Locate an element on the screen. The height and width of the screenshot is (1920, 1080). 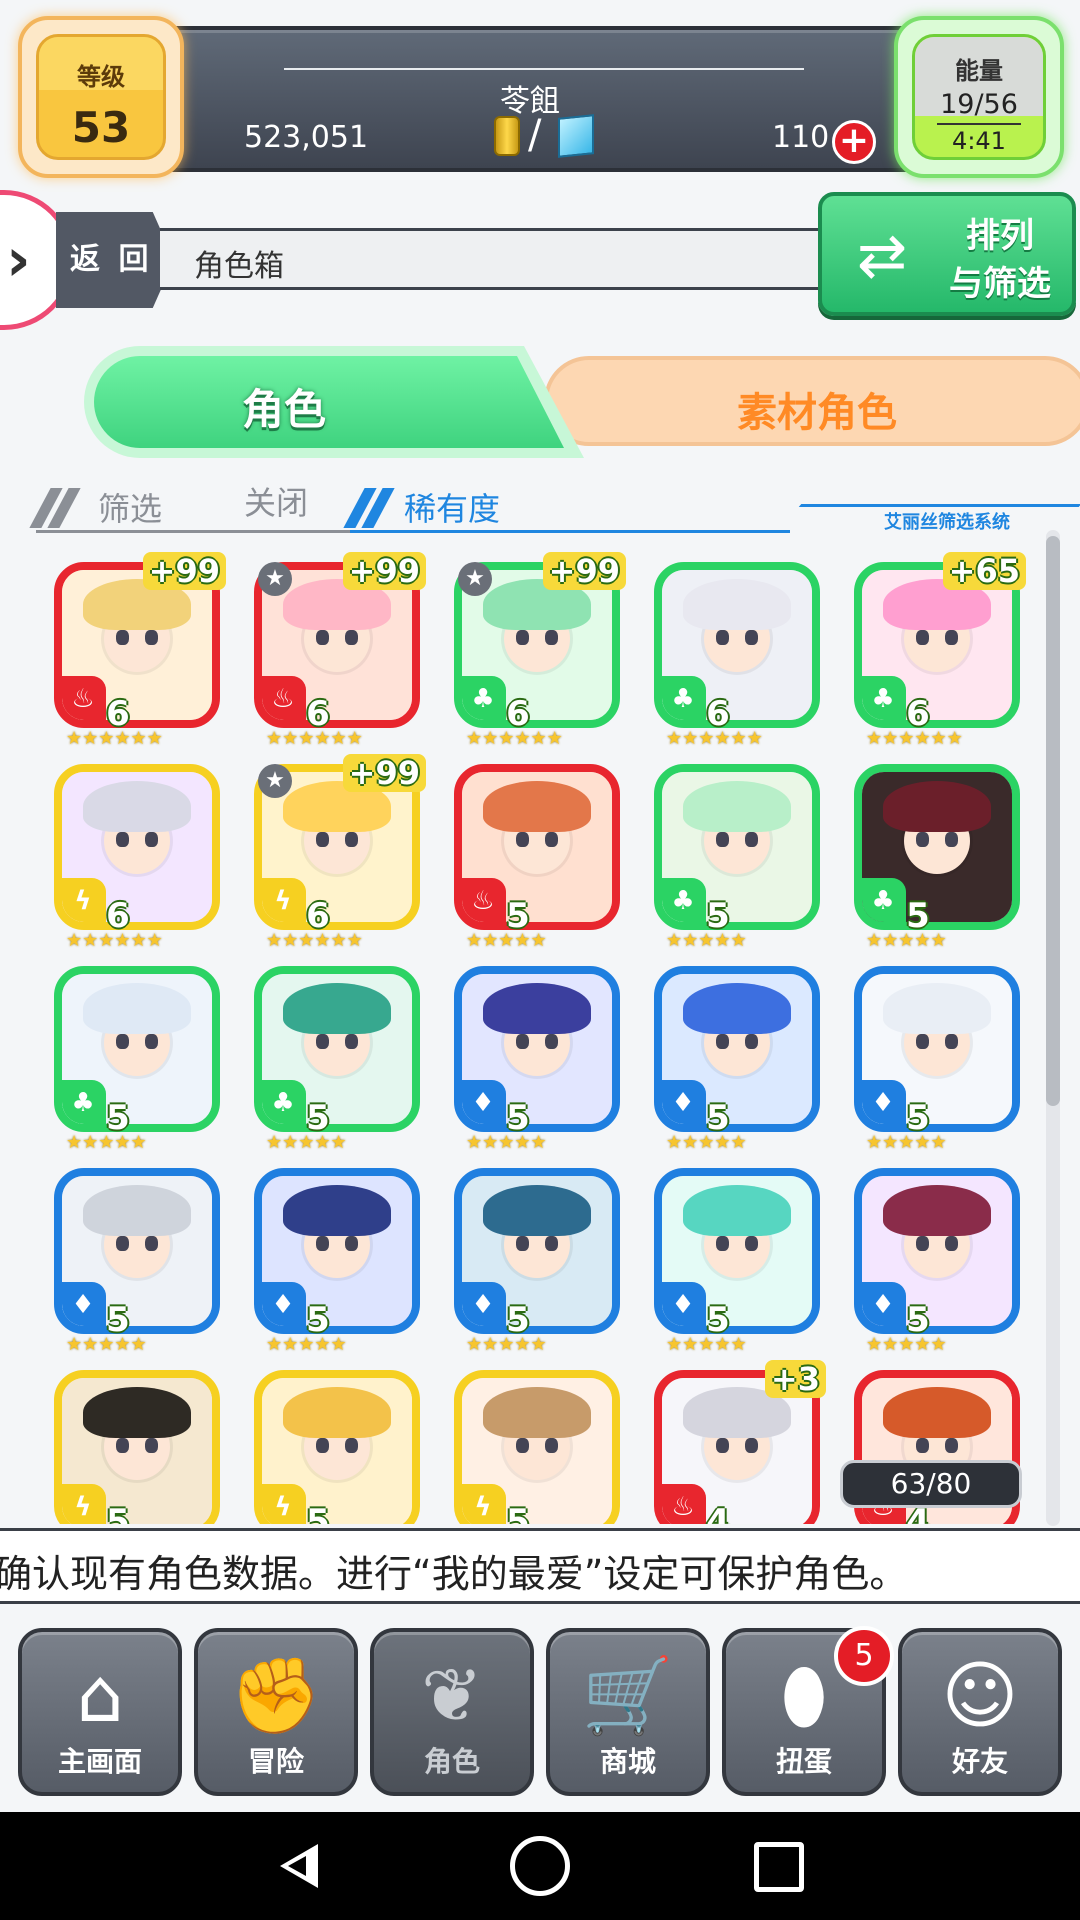
filter-close-button: 关闭 is located at coordinates (276, 501).